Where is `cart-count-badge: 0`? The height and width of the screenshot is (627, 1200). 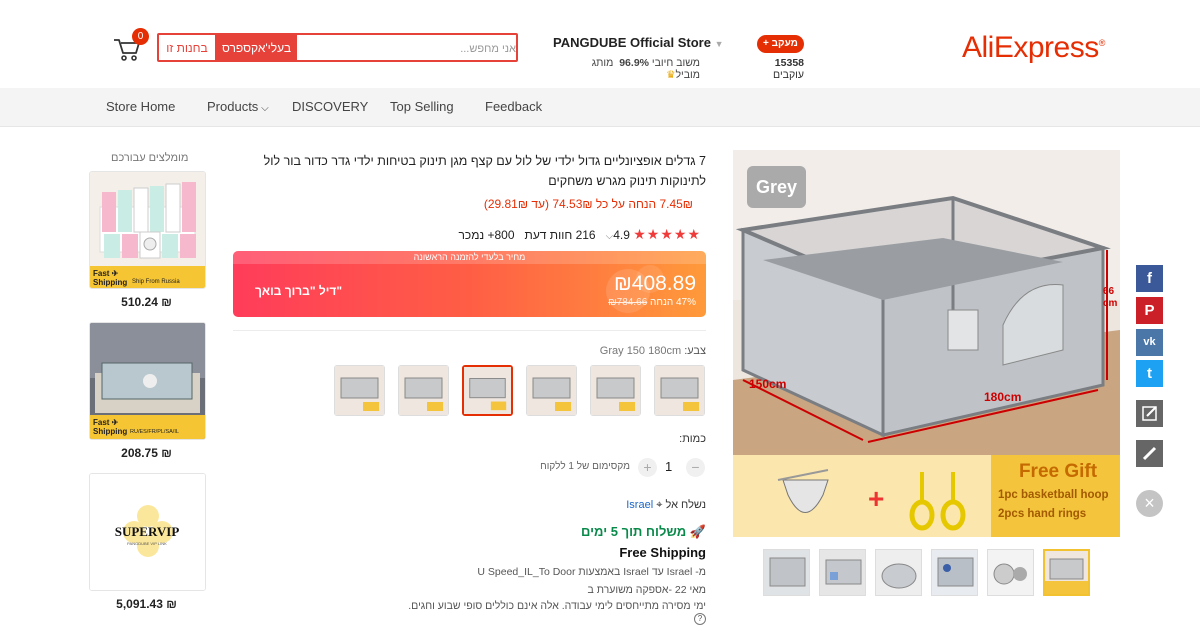
cart-count-badge: 0 is located at coordinates (140, 36).